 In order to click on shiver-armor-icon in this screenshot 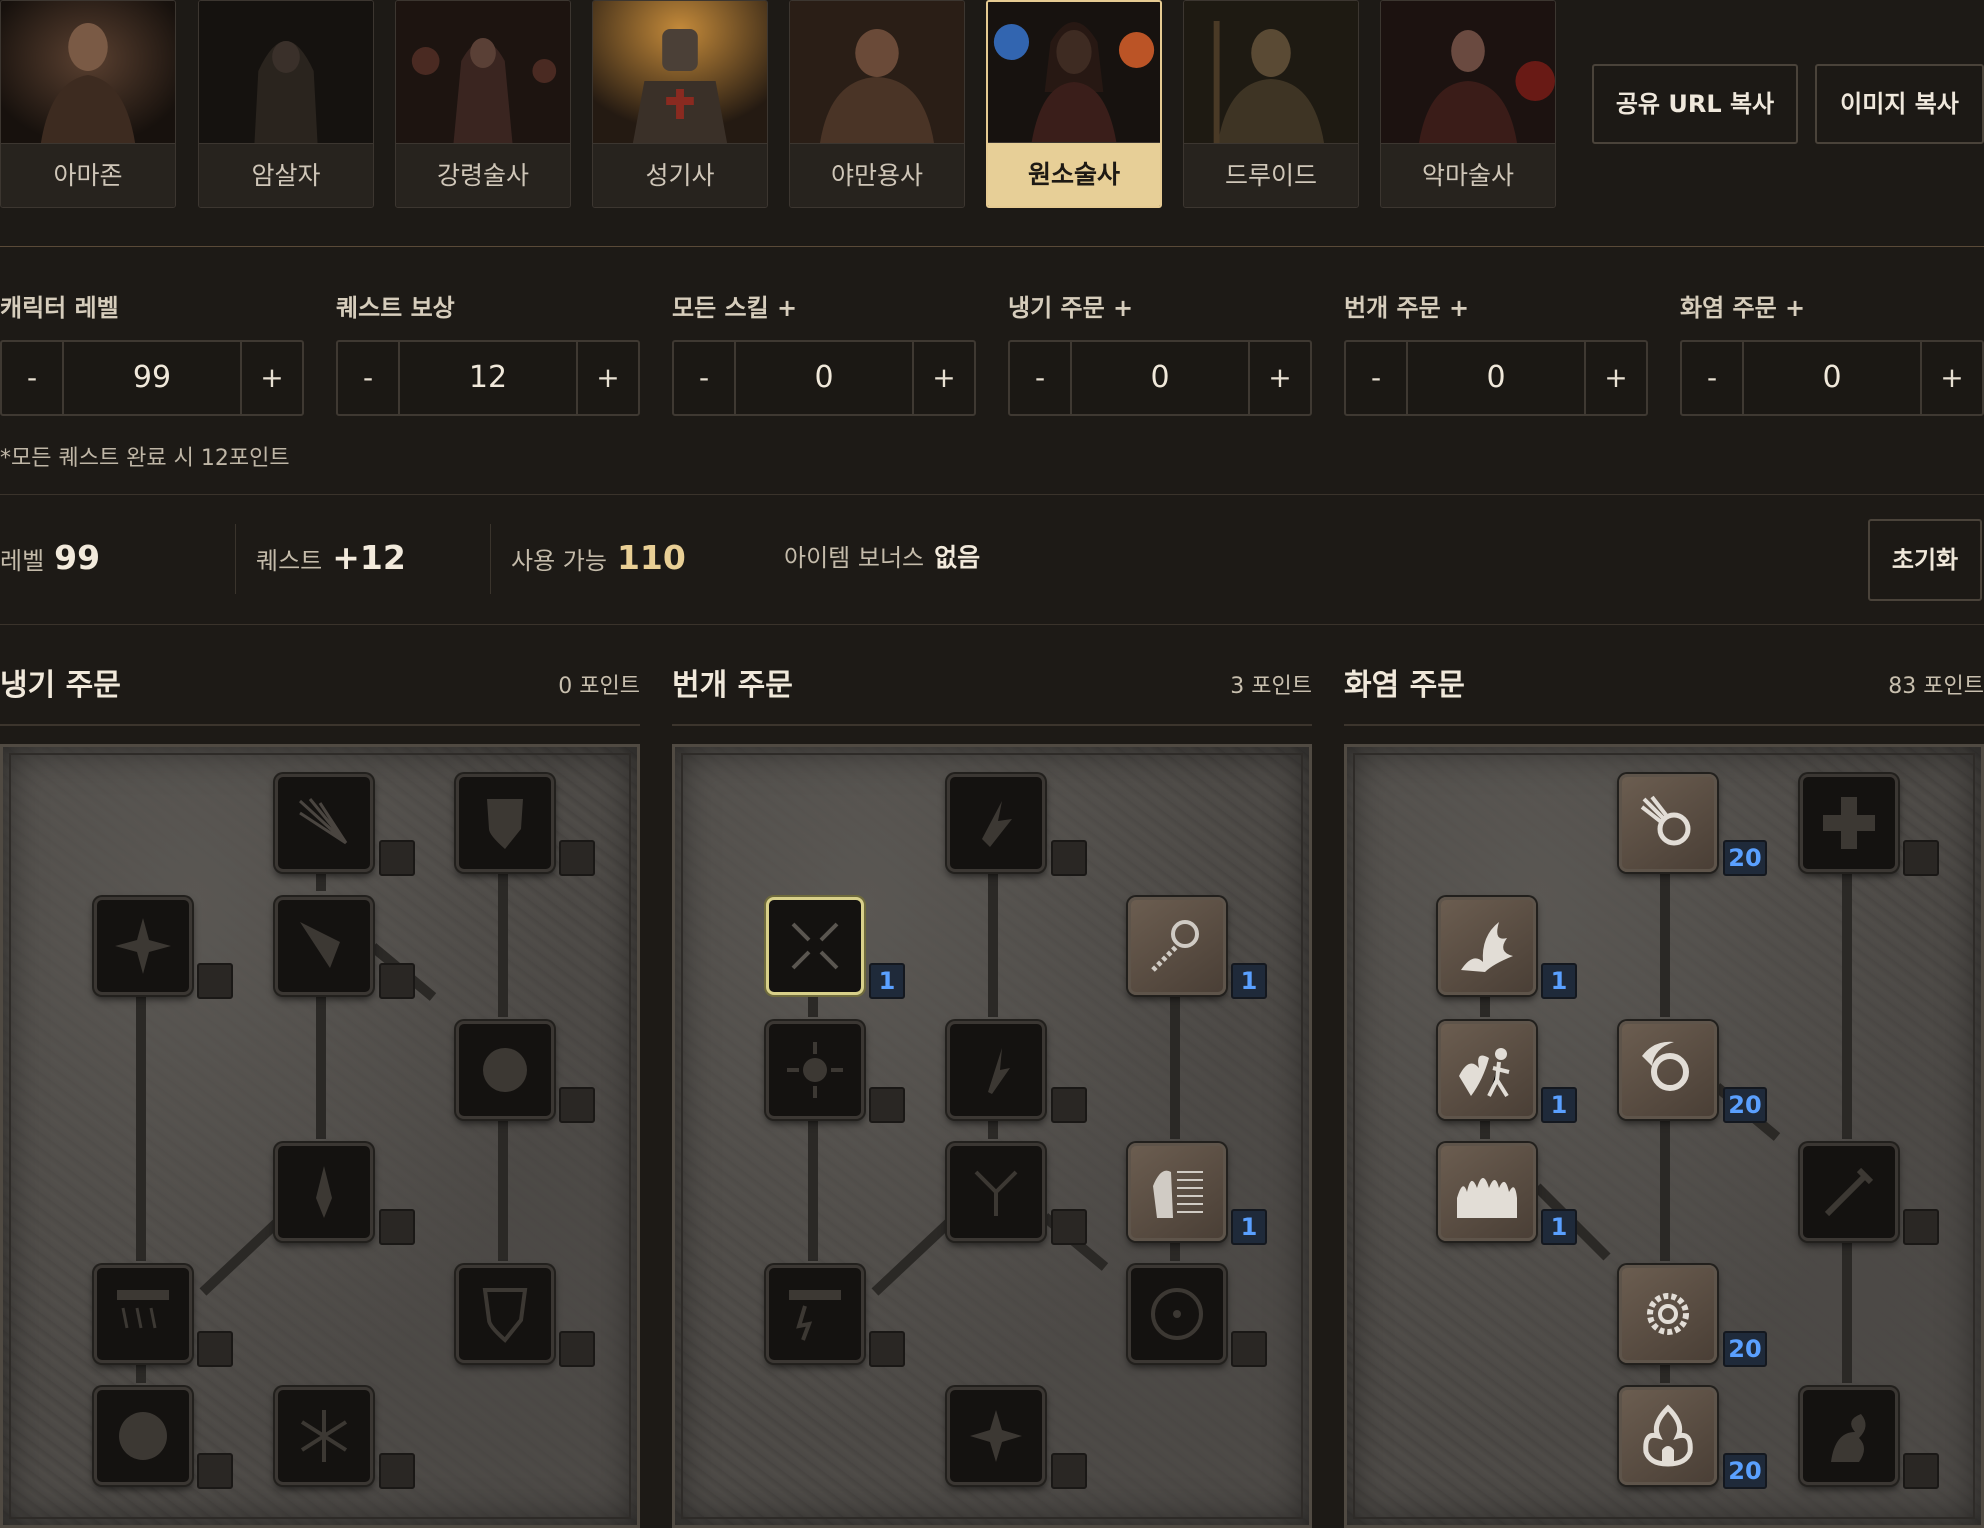, I will do `click(505, 1070)`.